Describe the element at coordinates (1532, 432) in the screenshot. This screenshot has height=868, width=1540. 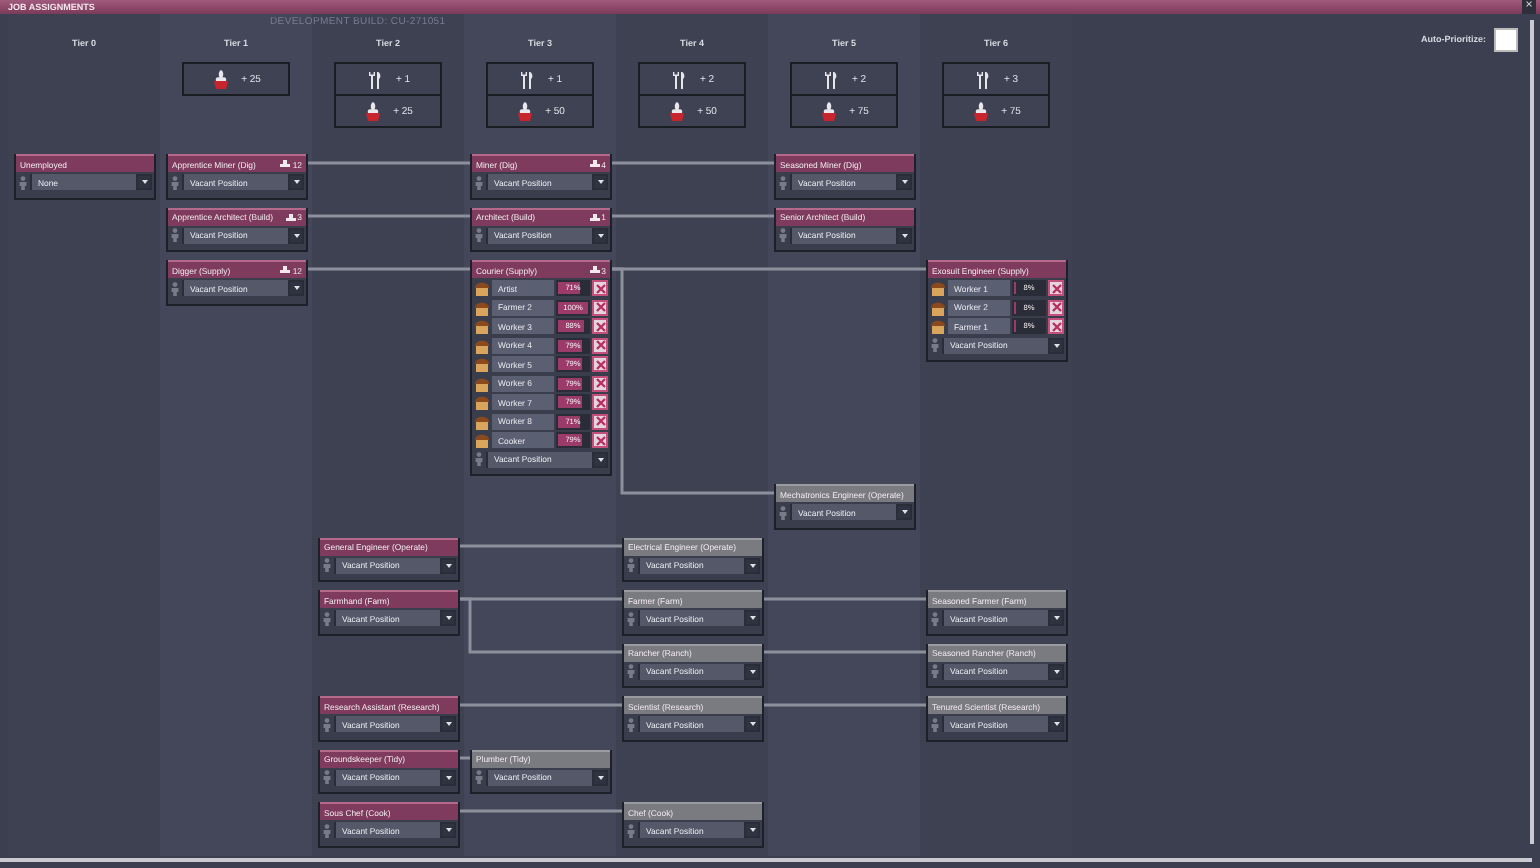
I see `vertical-scrollbar` at that location.